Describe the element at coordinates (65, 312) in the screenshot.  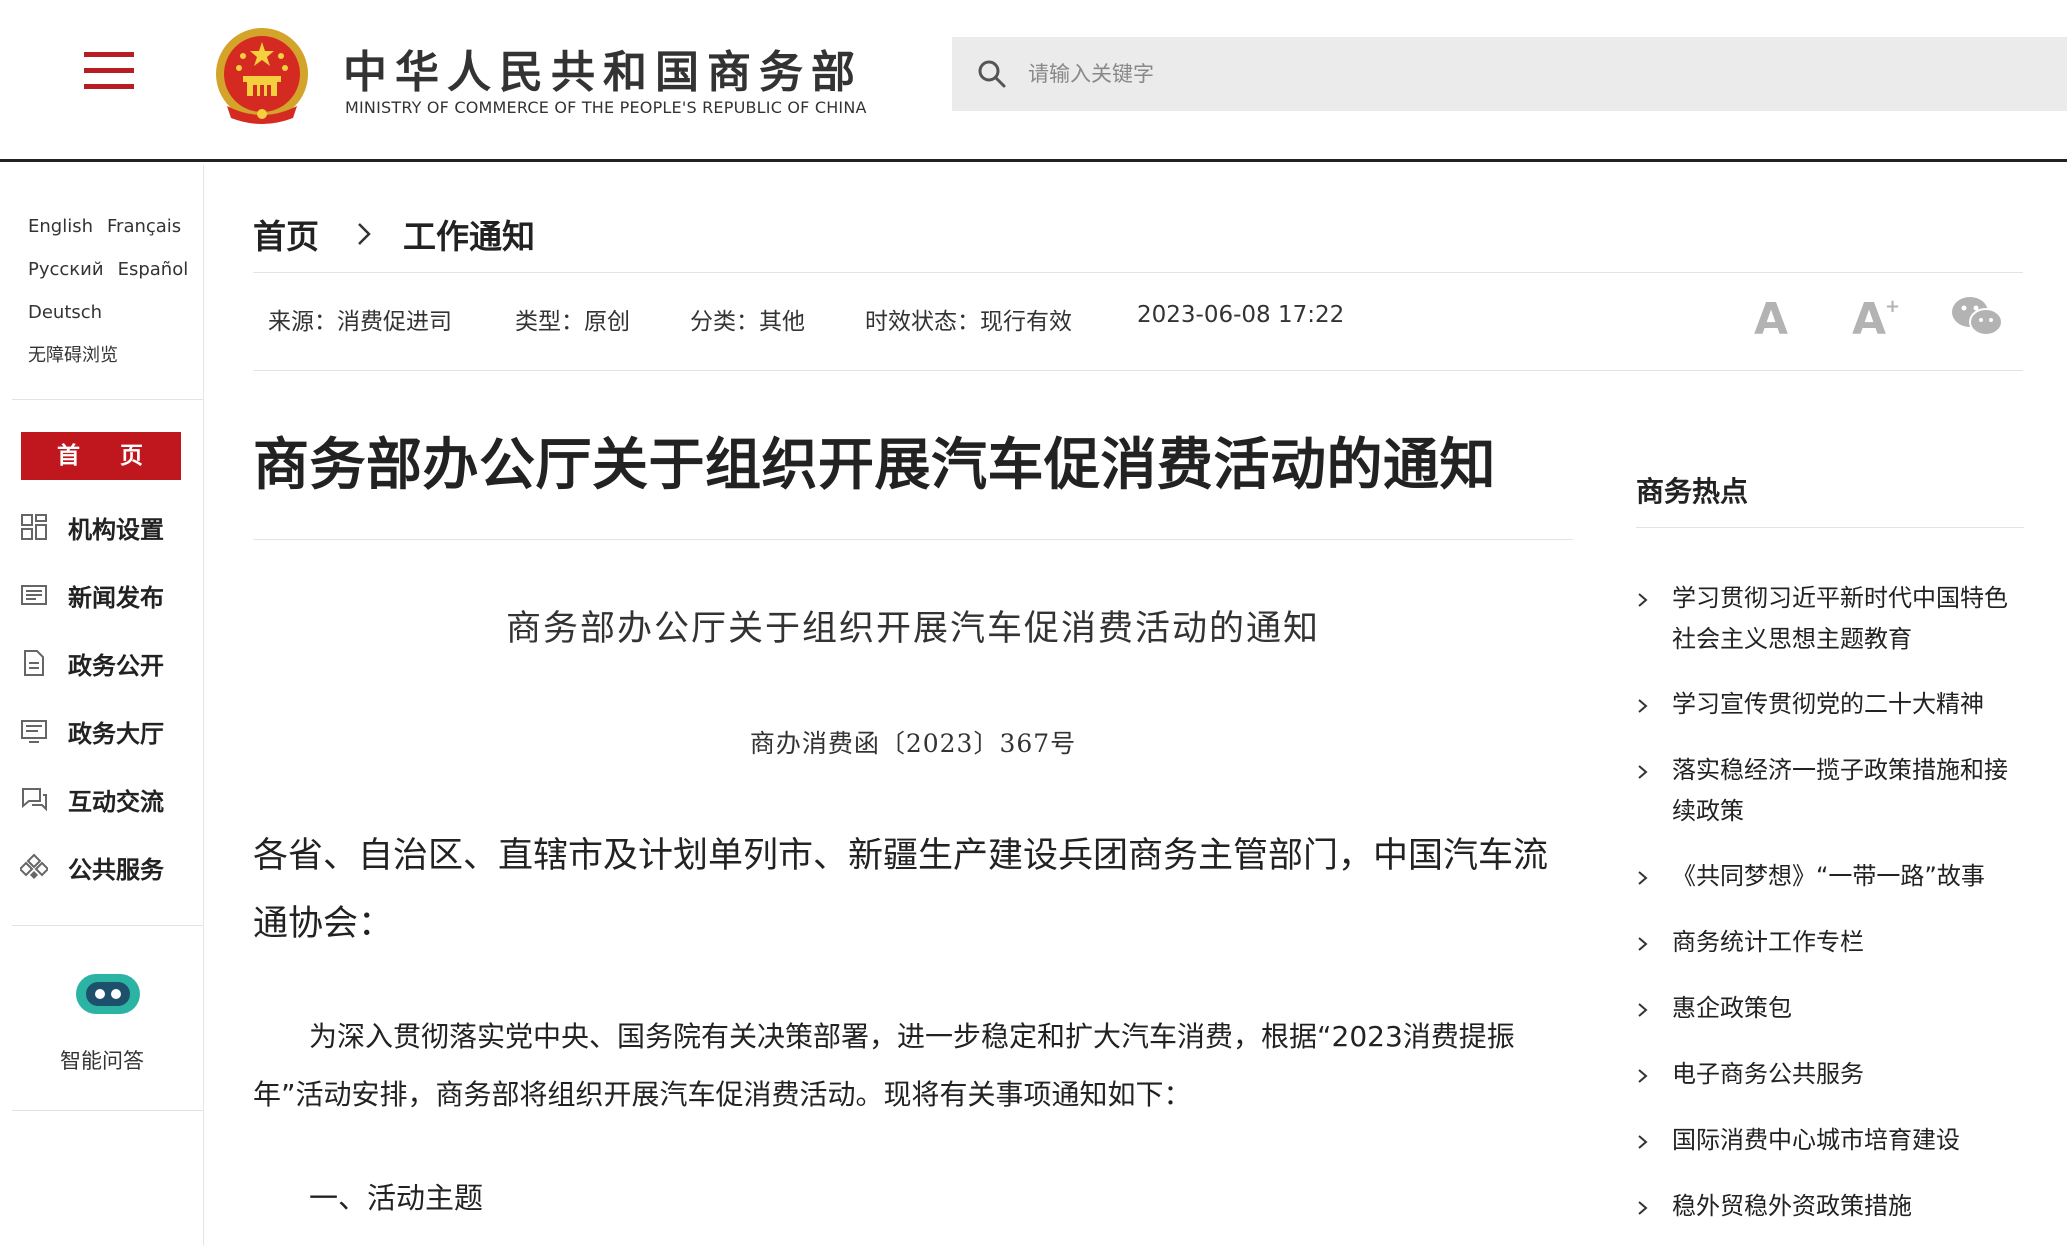
I see `lang-german-link: Deutsch` at that location.